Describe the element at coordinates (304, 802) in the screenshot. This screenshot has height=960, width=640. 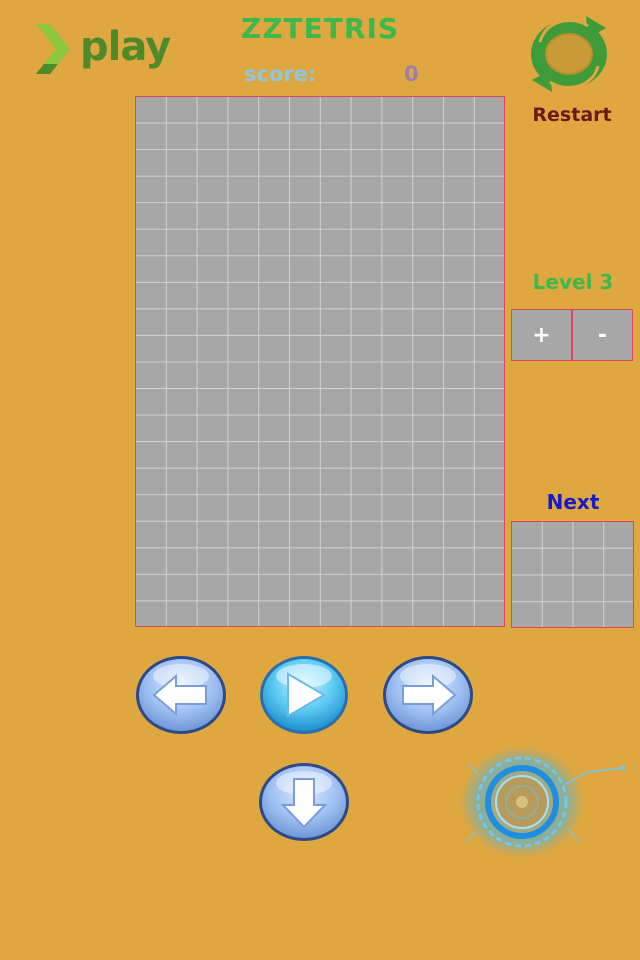
I see `drop-down-button` at that location.